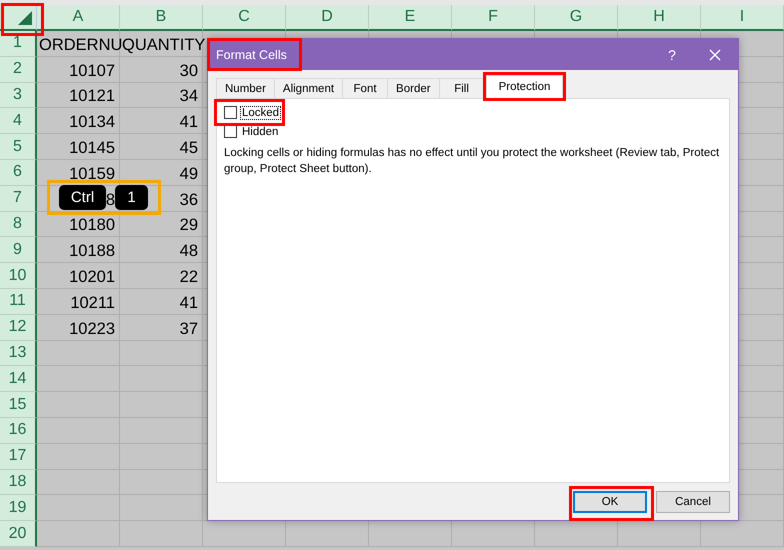 Image resolution: width=784 pixels, height=550 pixels. What do you see at coordinates (78, 44) in the screenshot?
I see `table-cell: ORDERNU` at bounding box center [78, 44].